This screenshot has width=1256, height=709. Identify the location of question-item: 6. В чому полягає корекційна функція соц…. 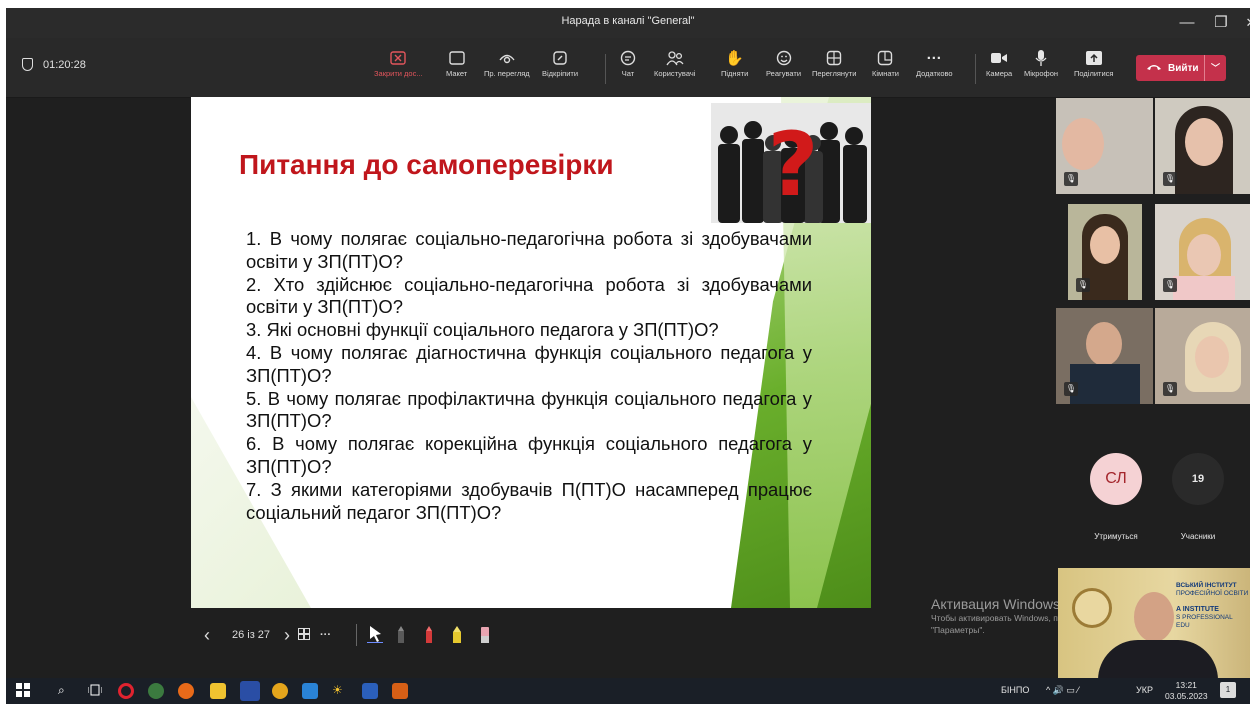
(529, 455).